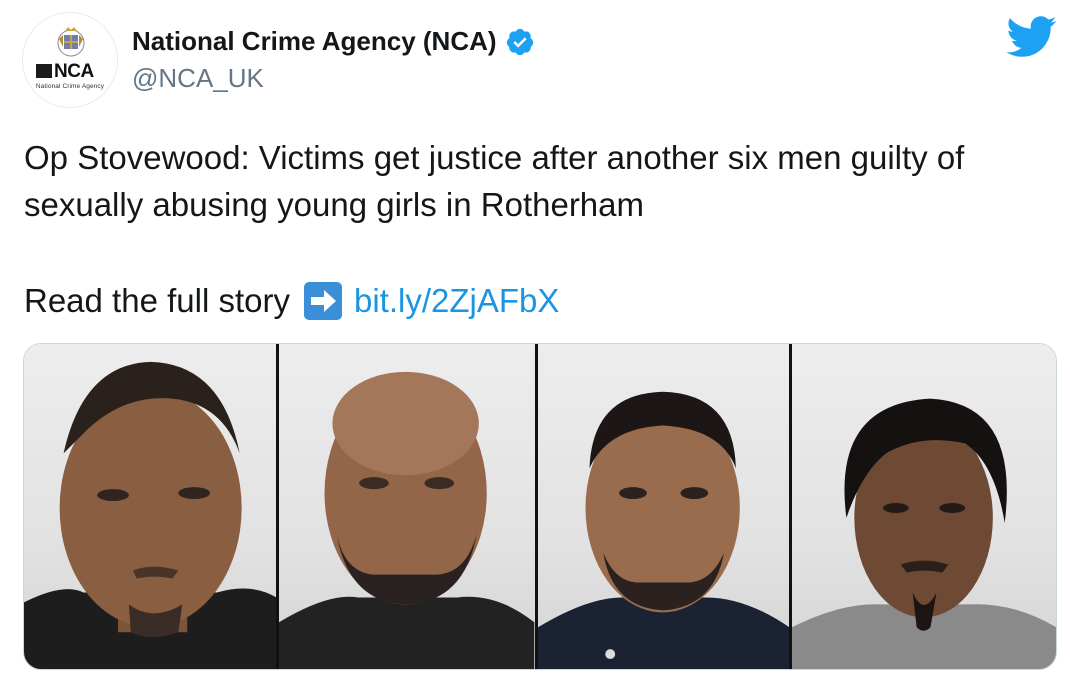 The height and width of the screenshot is (676, 1070). Describe the element at coordinates (314, 41) in the screenshot. I see `author-display-name: National Crime Agency (NCA)` at that location.